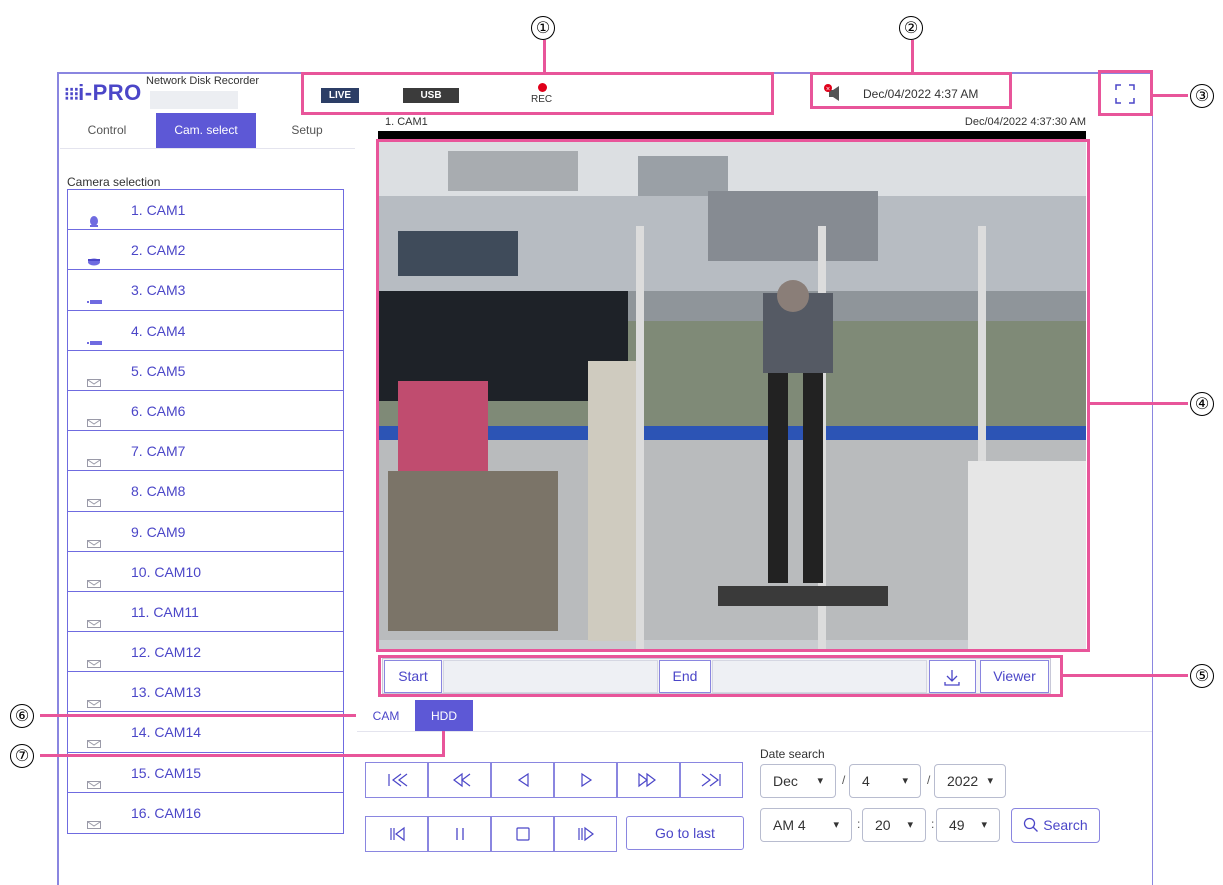  What do you see at coordinates (522, 834) in the screenshot?
I see `stop-button` at bounding box center [522, 834].